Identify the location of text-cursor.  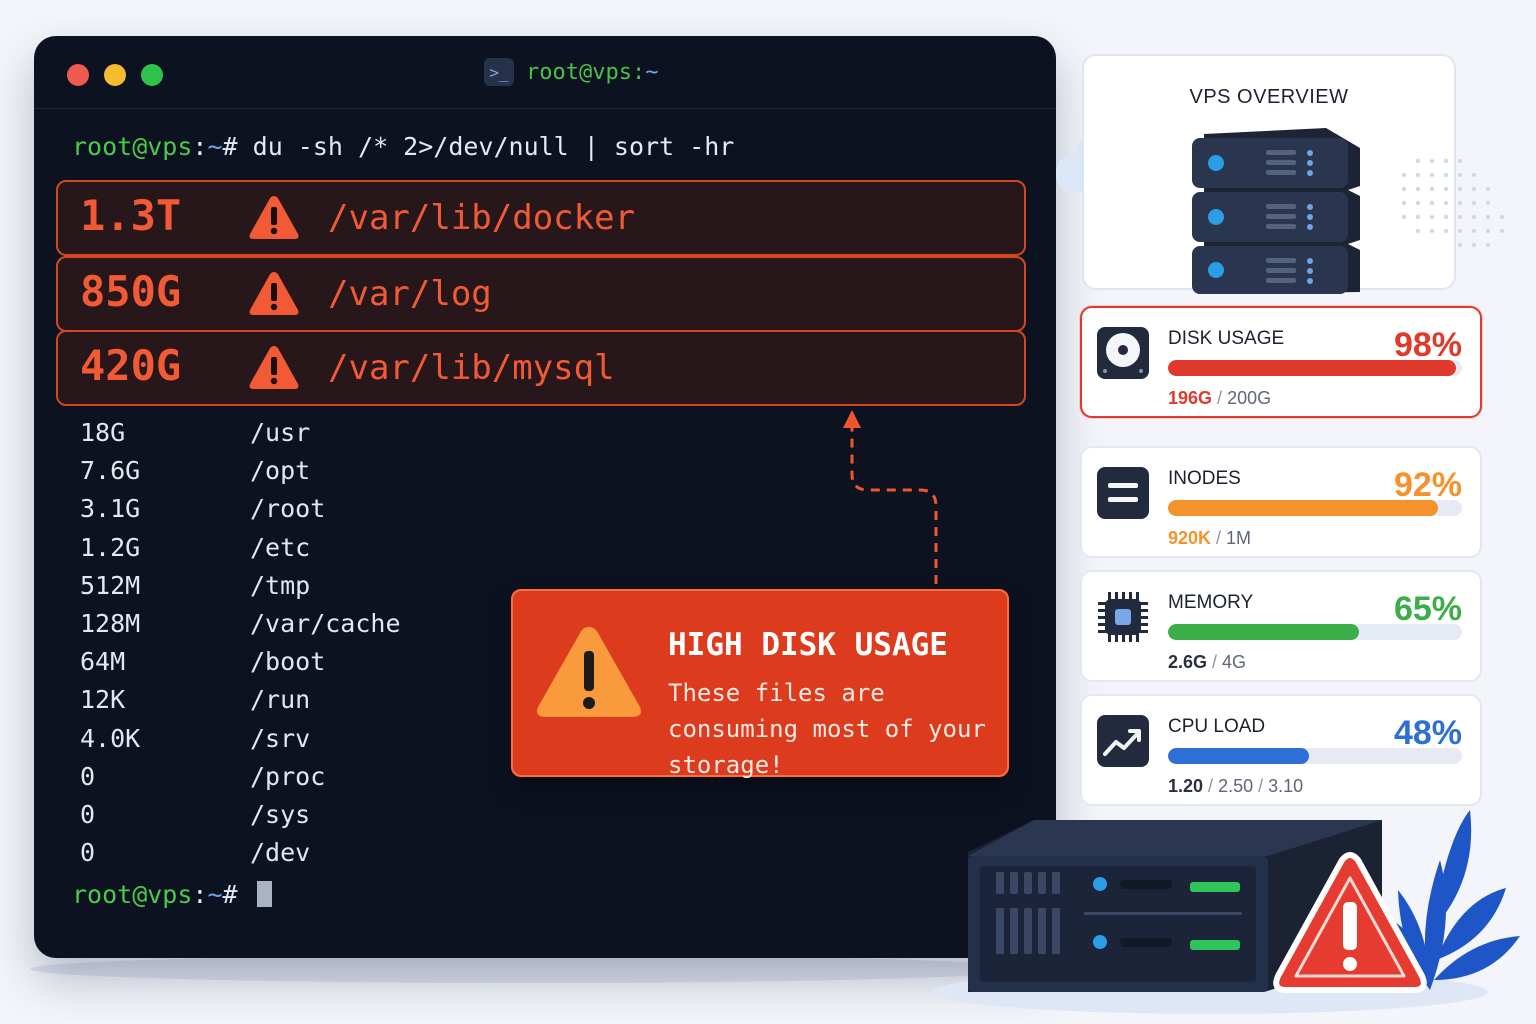
(264, 894).